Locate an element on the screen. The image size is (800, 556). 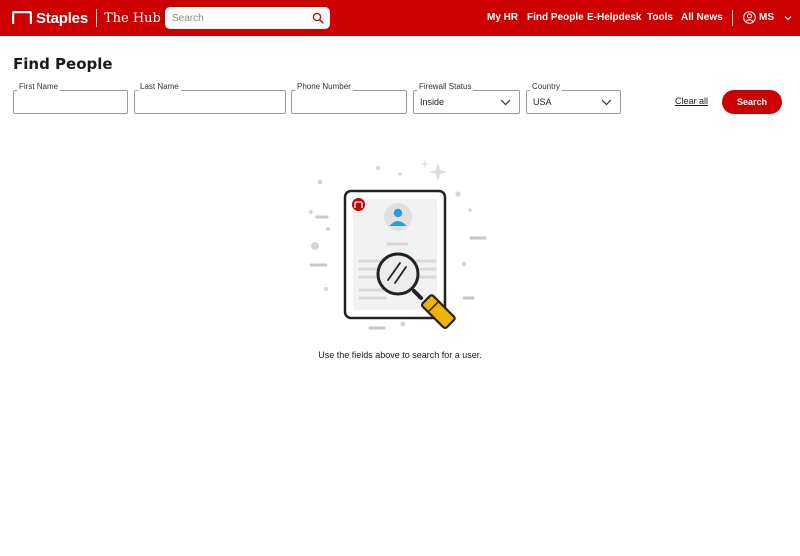
sub-brand-name: The Hub is located at coordinates (132, 18).